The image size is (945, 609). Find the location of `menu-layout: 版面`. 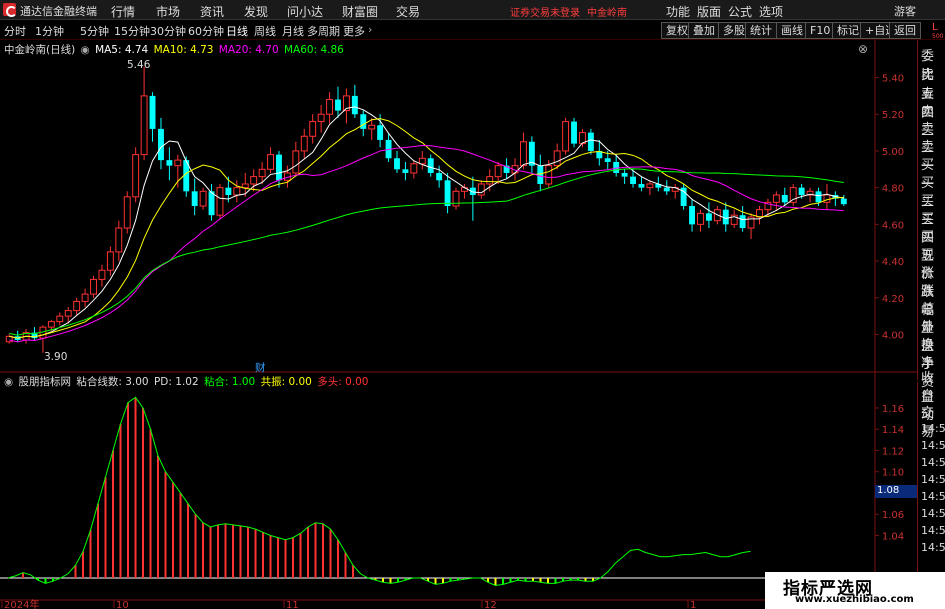

menu-layout: 版面 is located at coordinates (709, 11).